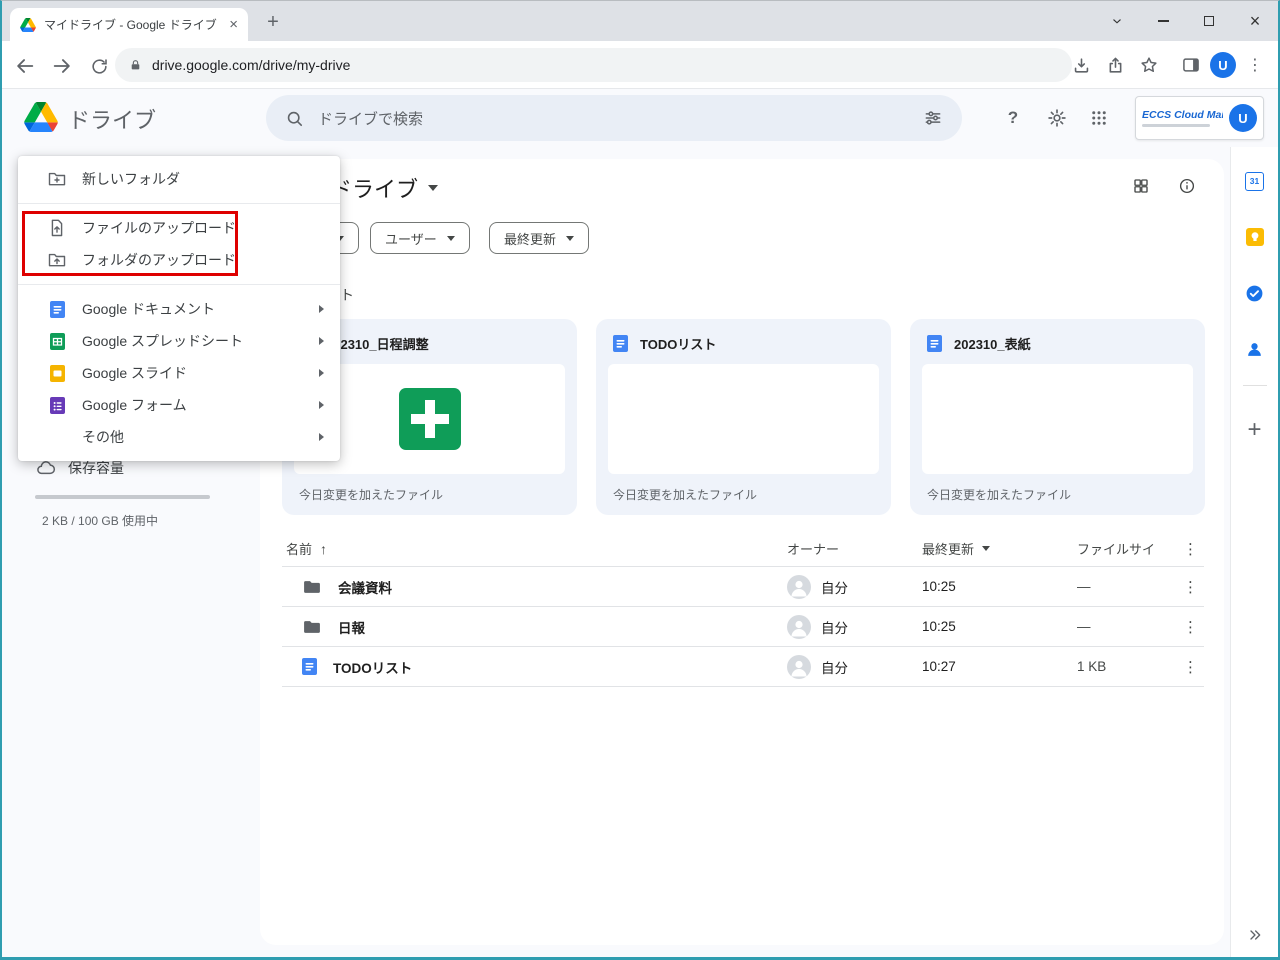  What do you see at coordinates (1254, 552) in the screenshot?
I see `google-side-panel: 31 +` at bounding box center [1254, 552].